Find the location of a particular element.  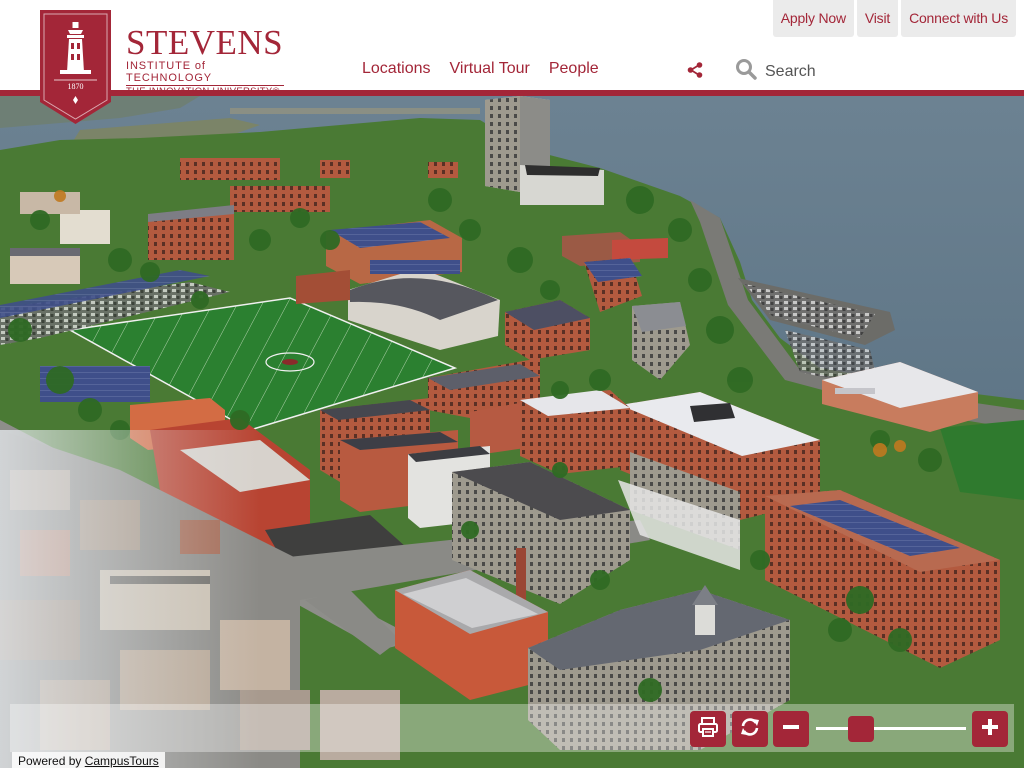

search-icon is located at coordinates (746, 71).